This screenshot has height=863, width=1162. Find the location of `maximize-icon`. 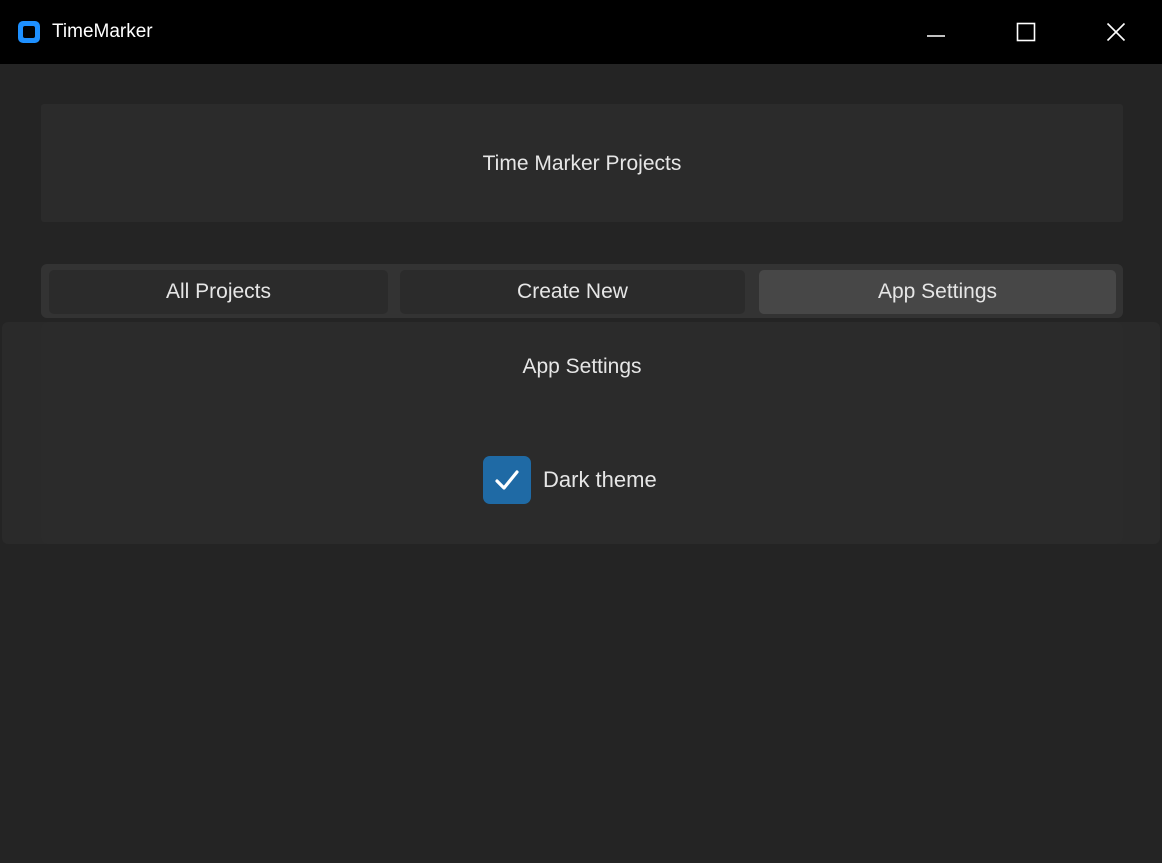

maximize-icon is located at coordinates (1026, 32).